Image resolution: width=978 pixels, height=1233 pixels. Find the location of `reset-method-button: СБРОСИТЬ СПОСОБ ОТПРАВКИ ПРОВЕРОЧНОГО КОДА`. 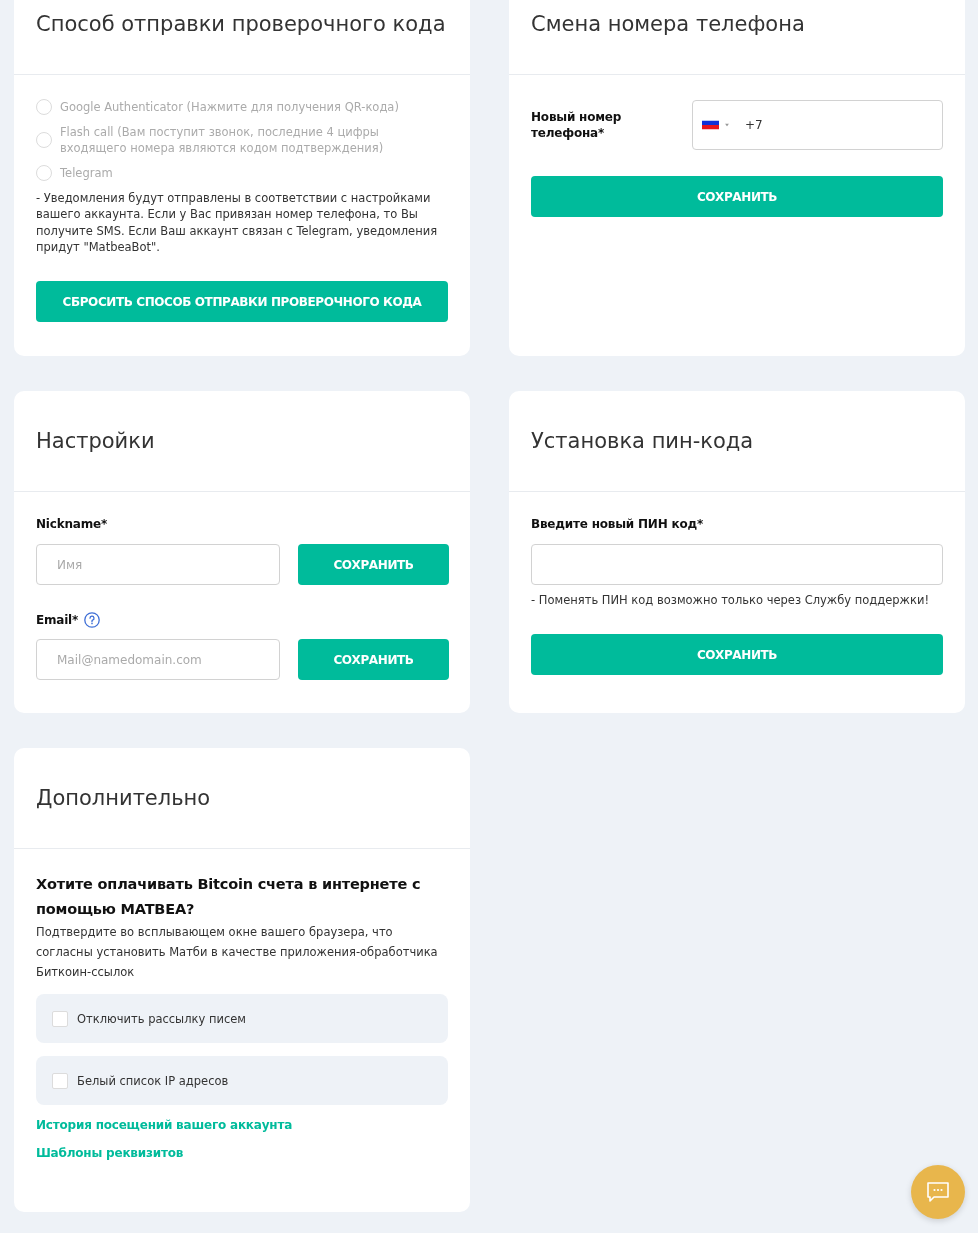

reset-method-button: СБРОСИТЬ СПОСОБ ОТПРАВКИ ПРОВЕРОЧНОГО КОДА is located at coordinates (242, 302).